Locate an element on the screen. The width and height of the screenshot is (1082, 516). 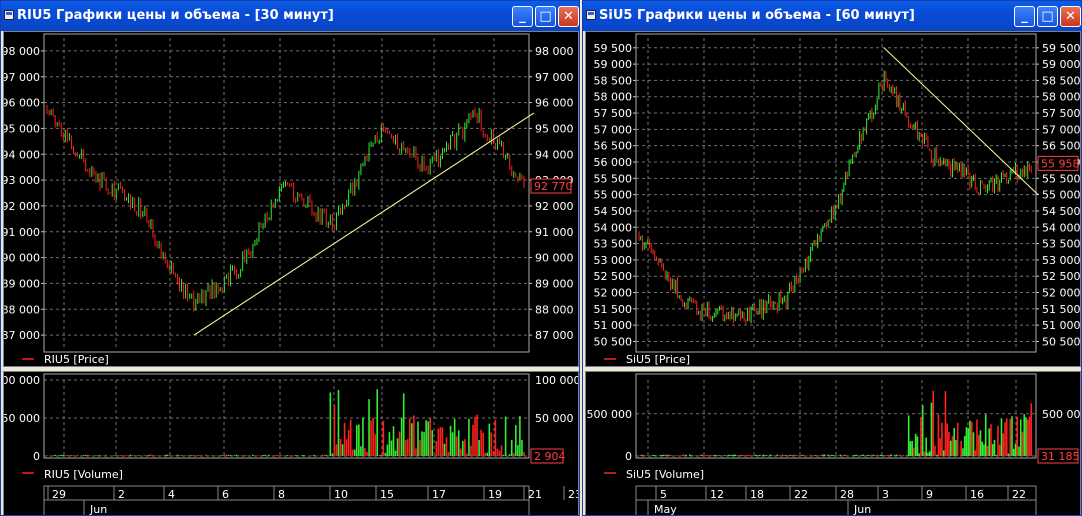
price-axis-left-label: 55 000 is located at coordinates (613, 195).